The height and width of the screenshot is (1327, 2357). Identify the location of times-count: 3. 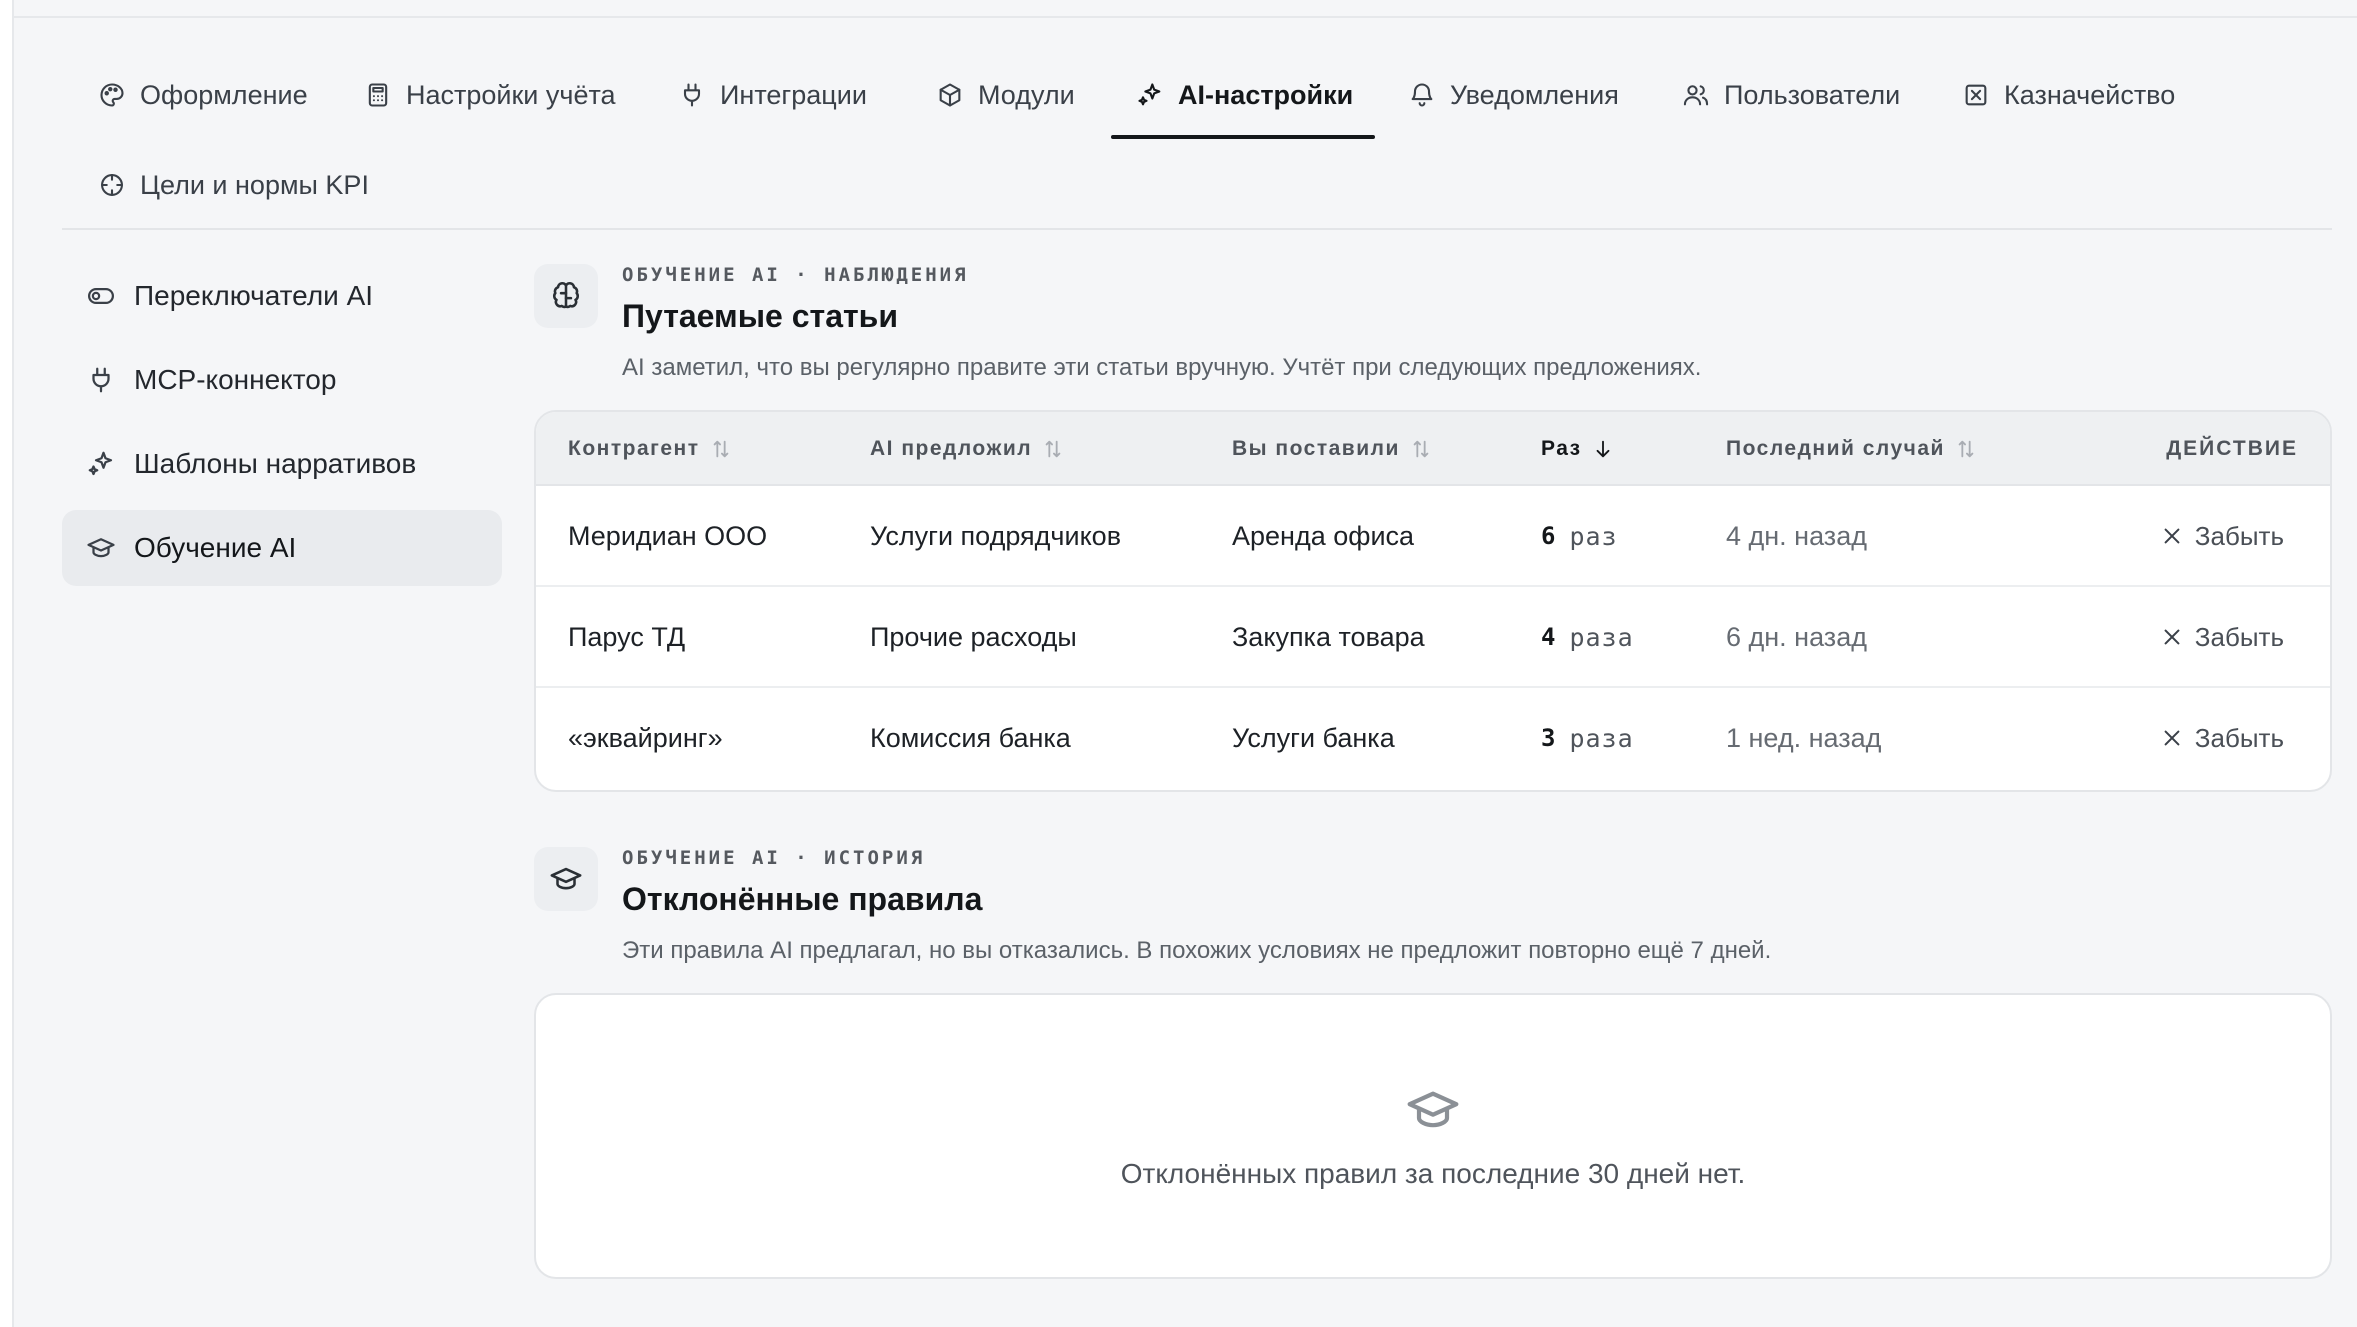
(1548, 738).